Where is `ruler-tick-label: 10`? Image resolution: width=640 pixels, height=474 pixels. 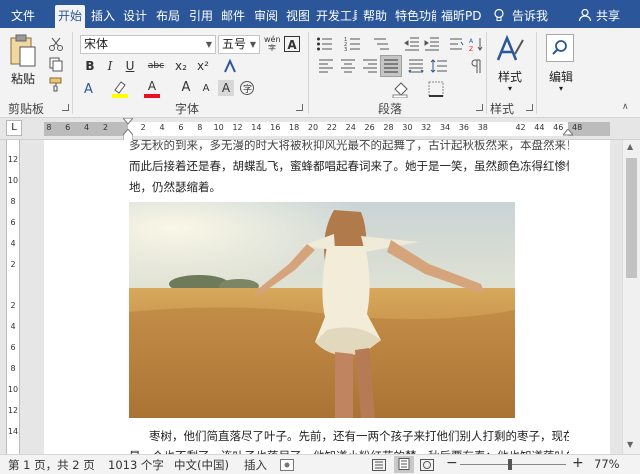 ruler-tick-label: 10 is located at coordinates (218, 127).